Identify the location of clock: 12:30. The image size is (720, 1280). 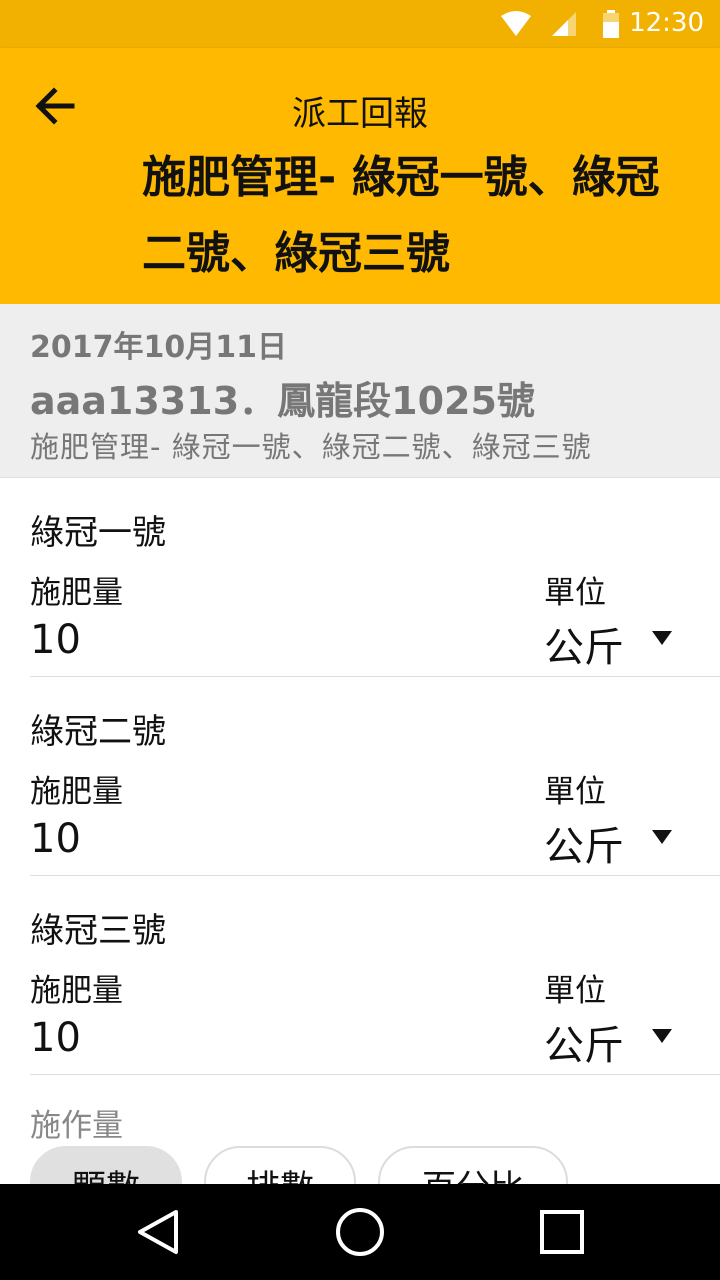
(666, 23).